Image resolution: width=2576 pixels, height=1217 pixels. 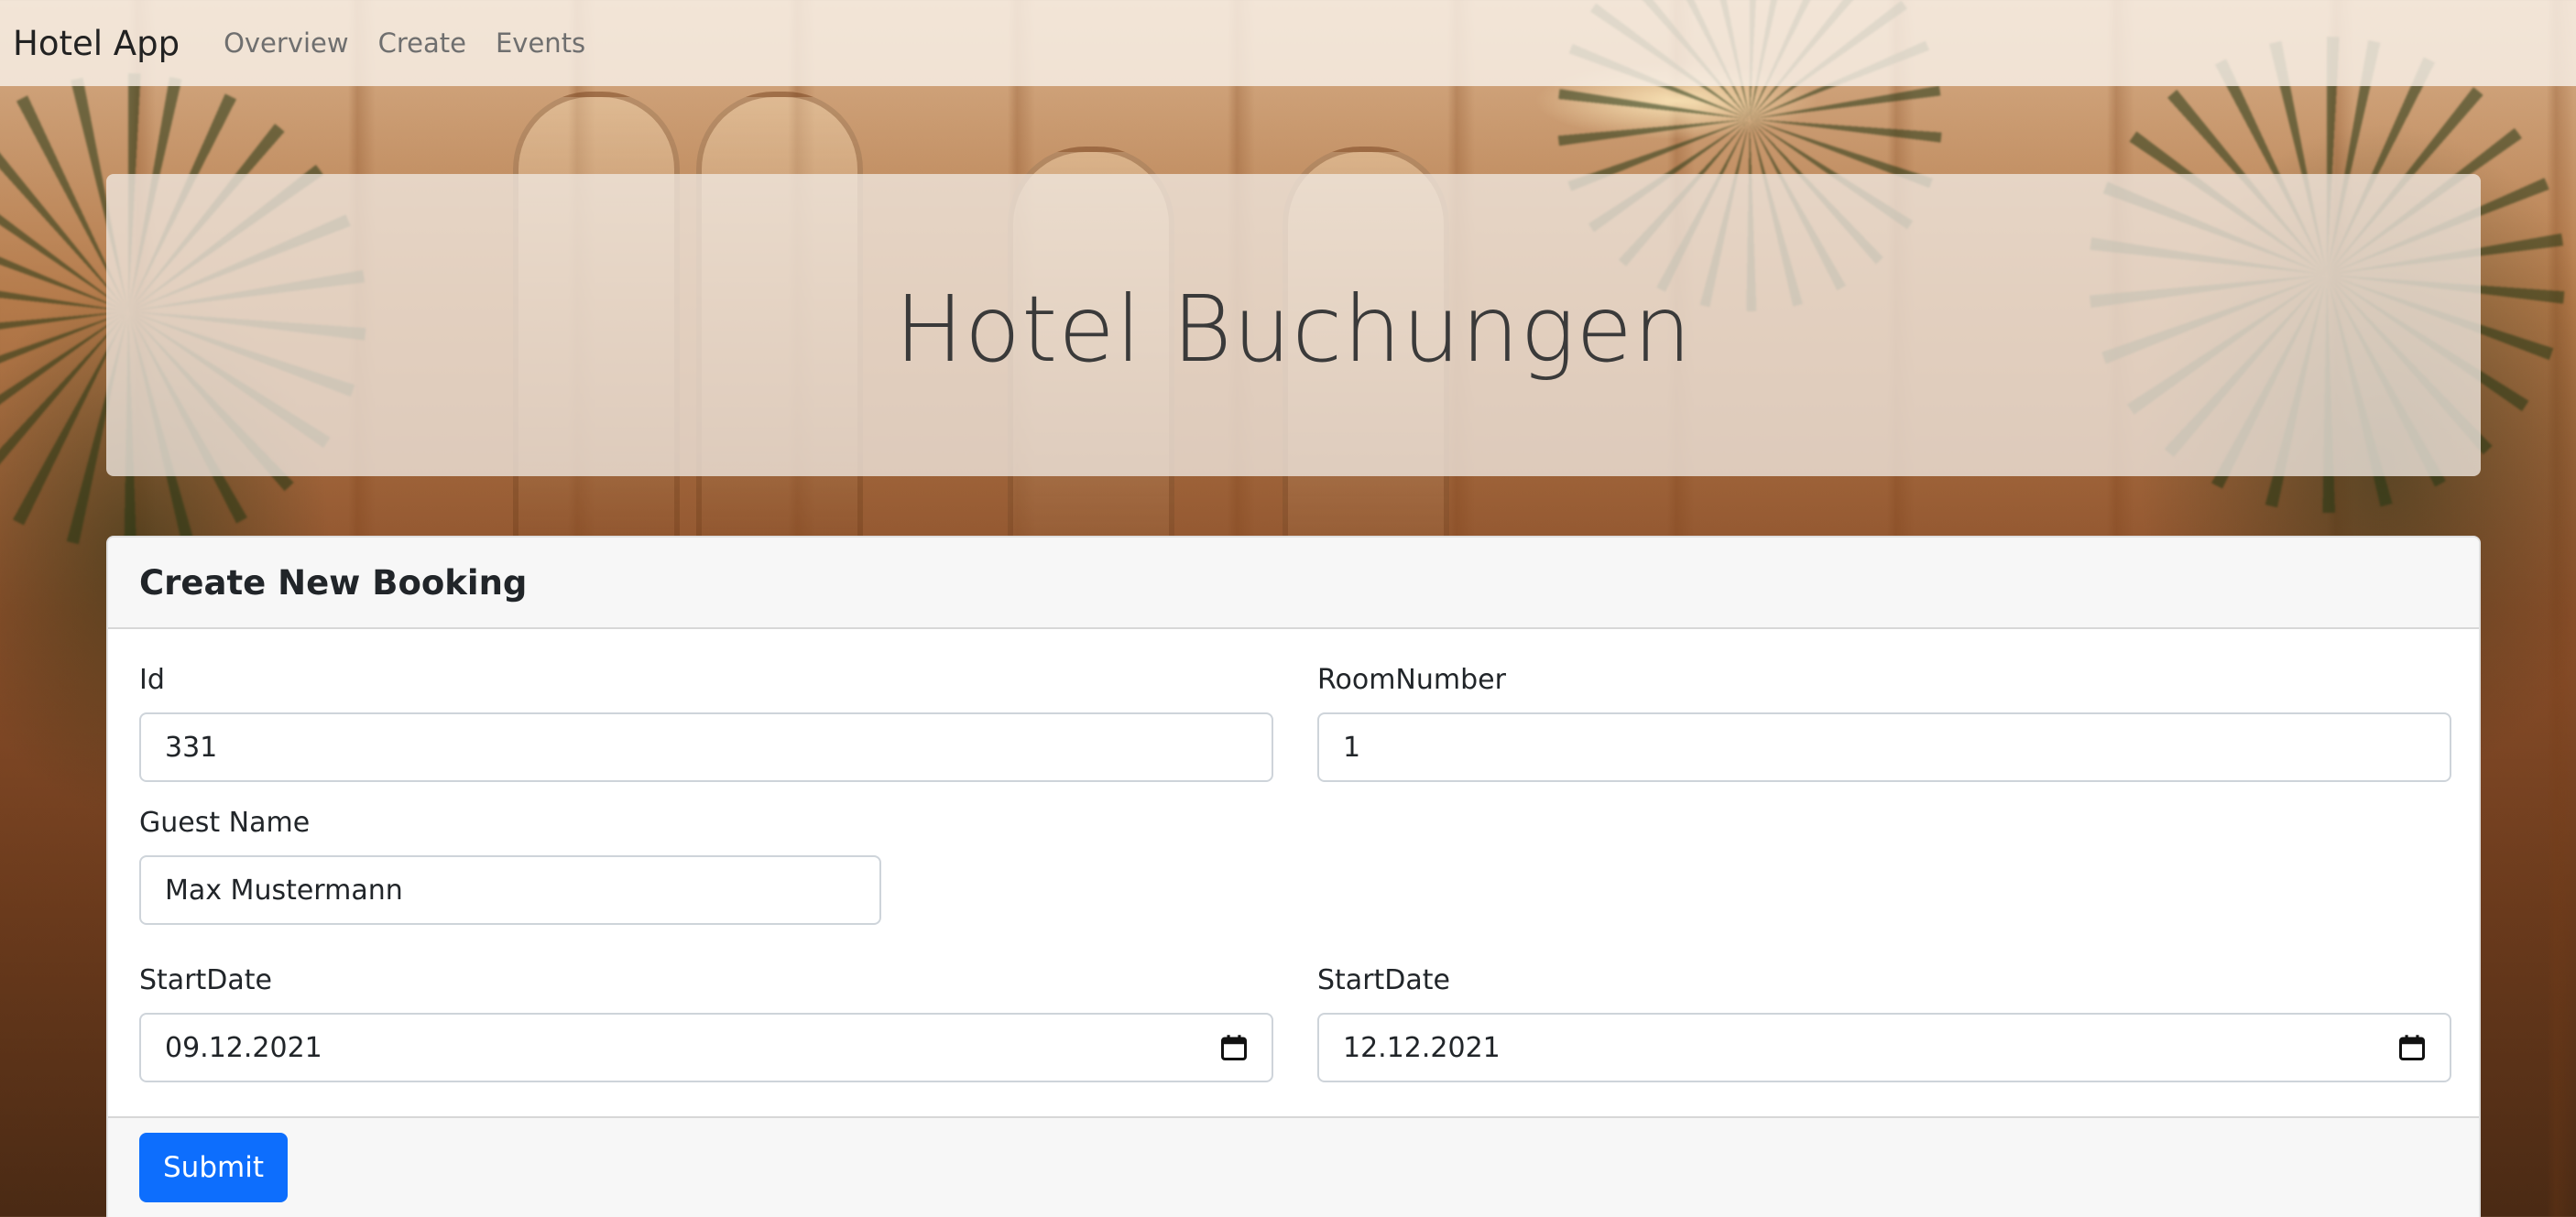 I want to click on submit-button: Submit, so click(x=214, y=1168).